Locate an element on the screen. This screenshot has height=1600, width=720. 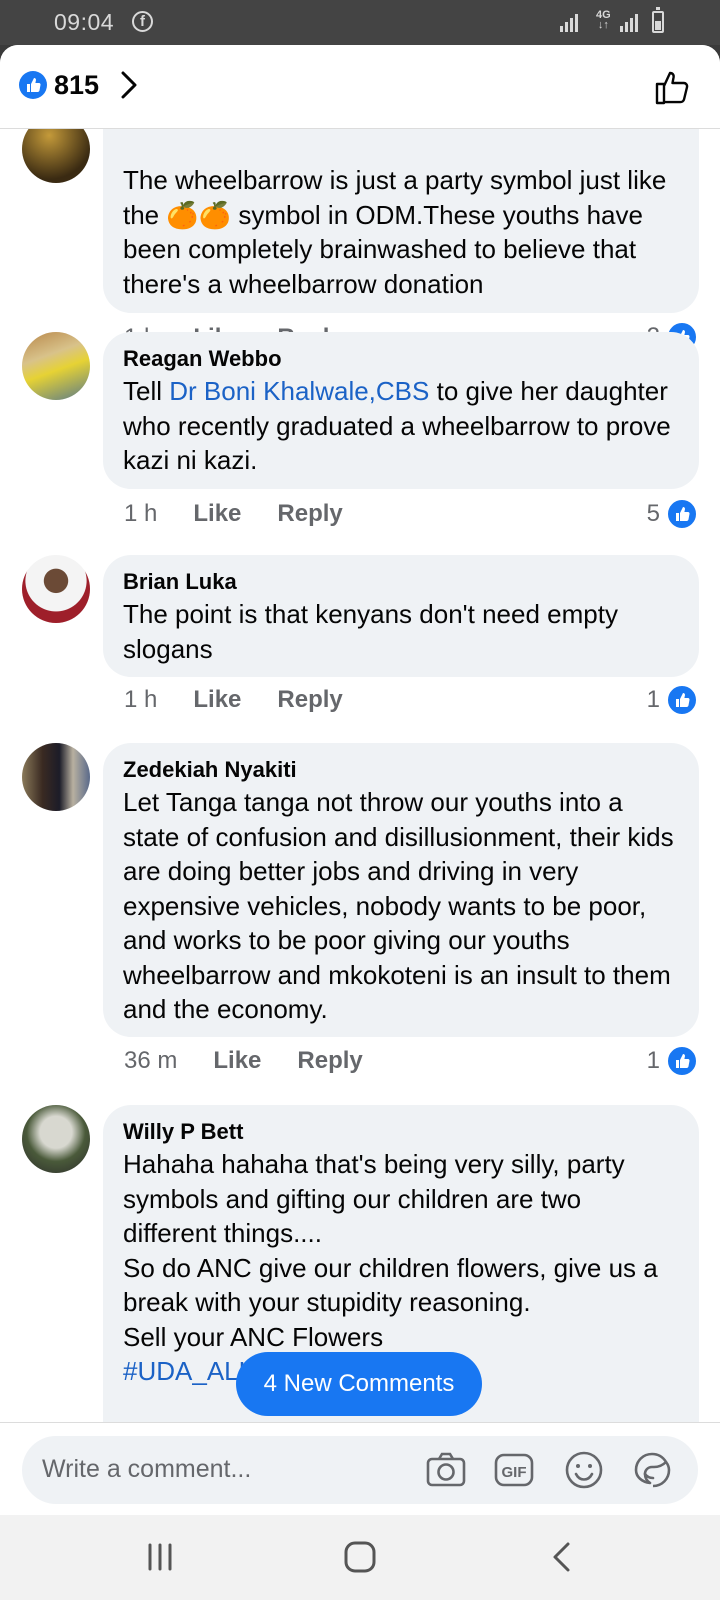
comment-actions: 36 m Like Reply is located at coordinates (261, 1064).